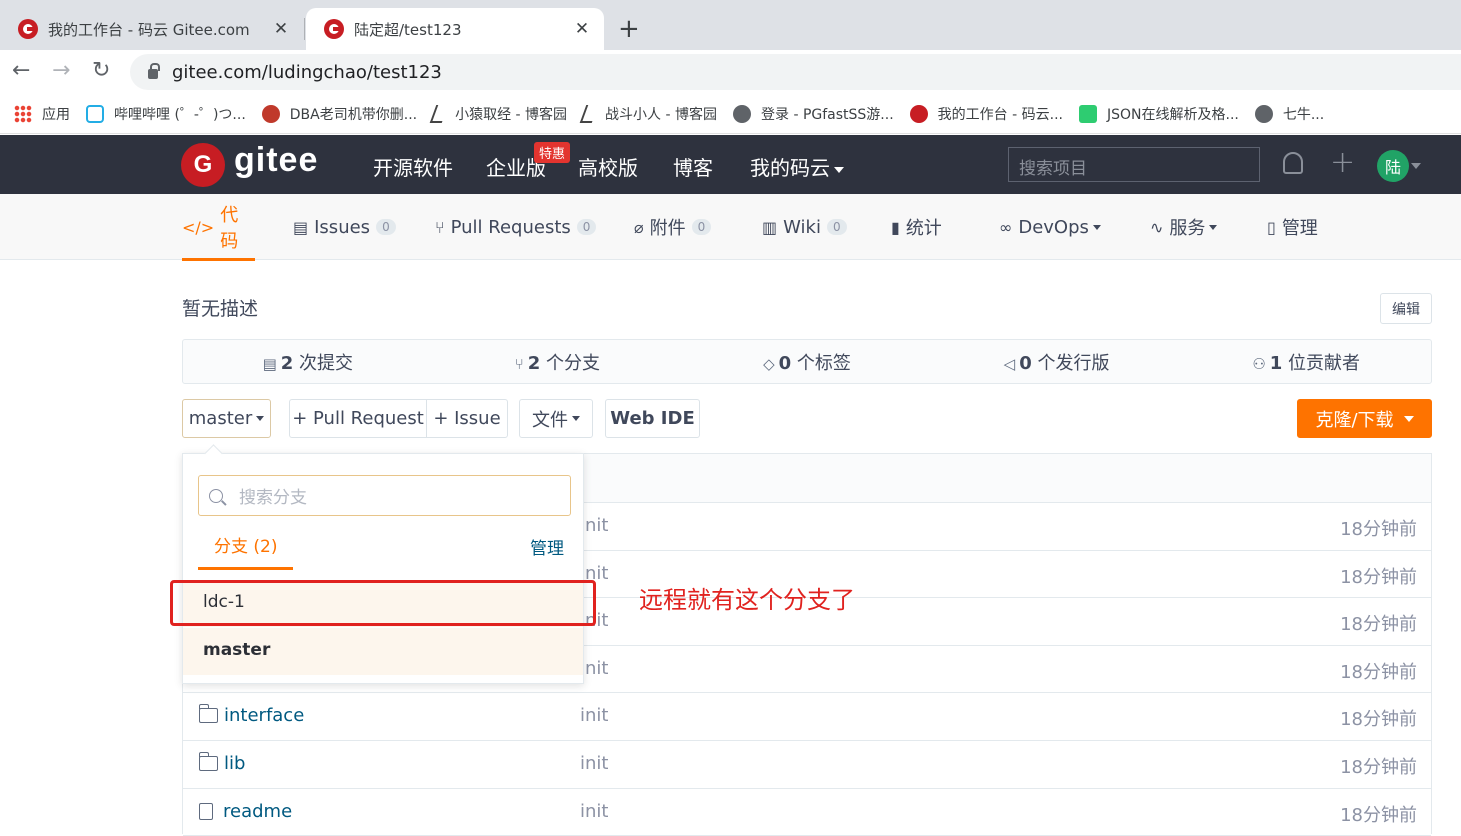 The height and width of the screenshot is (836, 1461). What do you see at coordinates (608, 166) in the screenshot?
I see `nav-education: 高校版` at bounding box center [608, 166].